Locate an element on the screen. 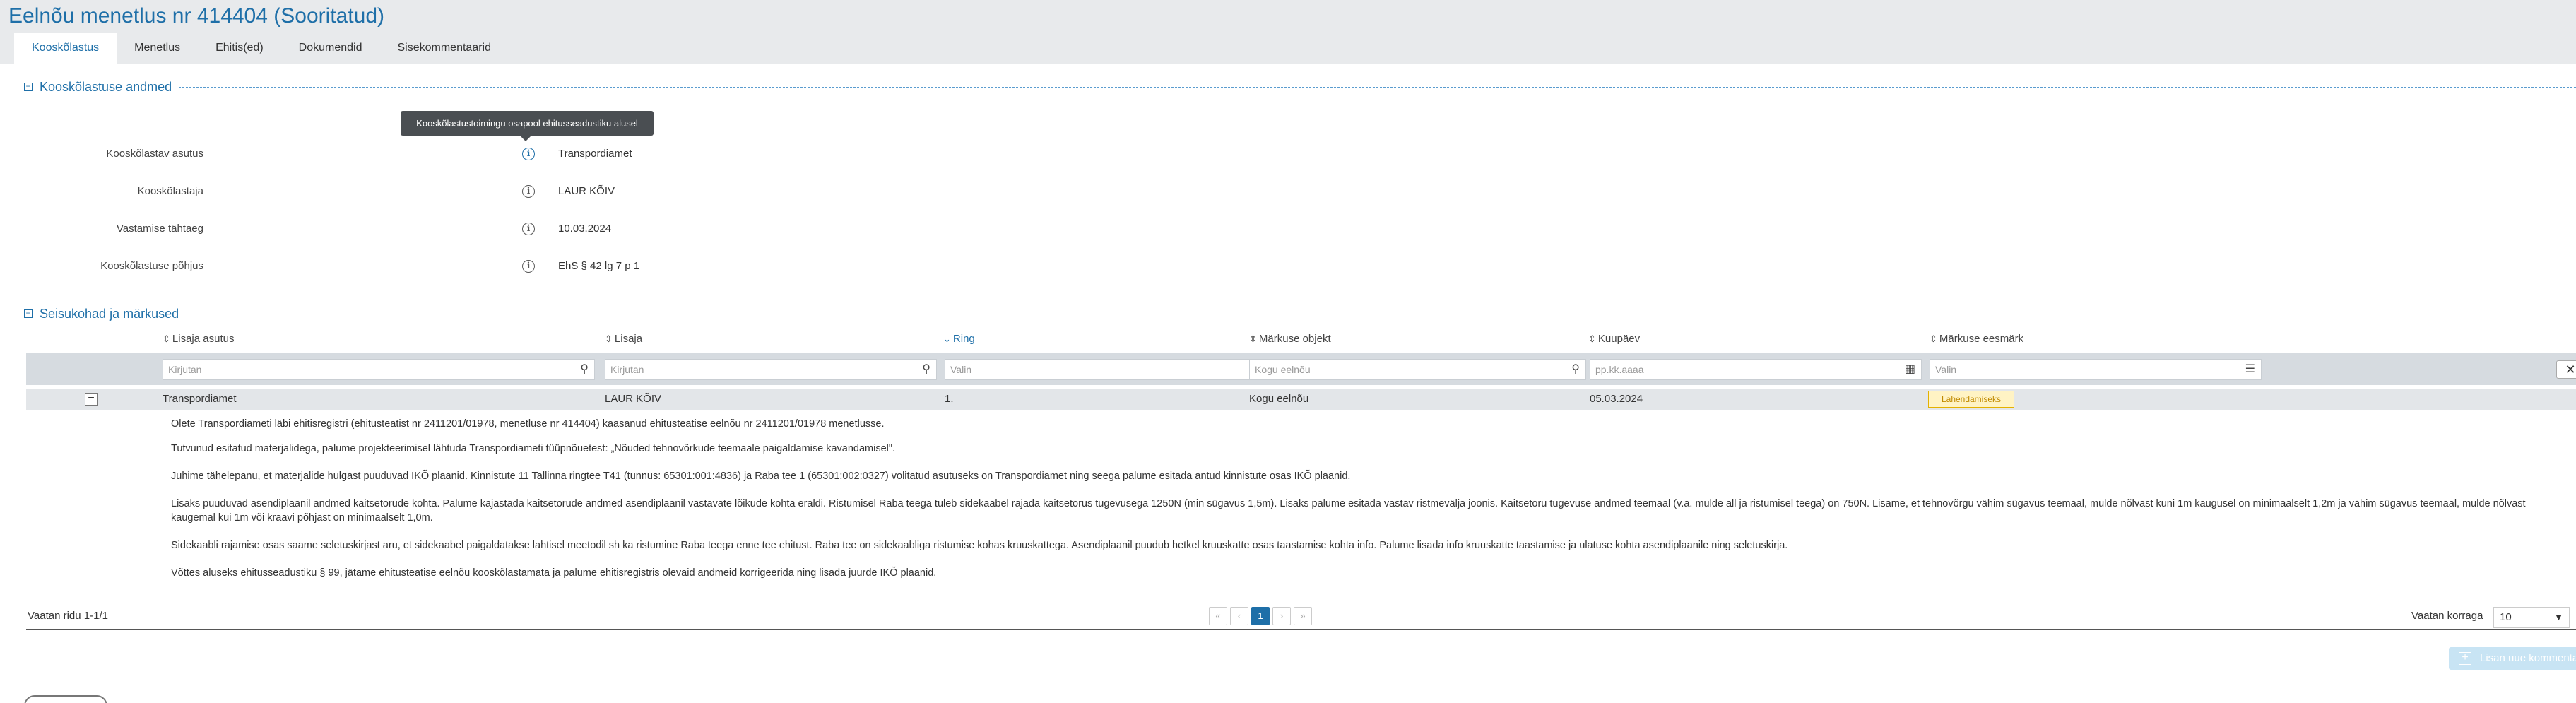 The width and height of the screenshot is (2576, 703). tab-kooskolastus: Kooskõlastus is located at coordinates (65, 48).